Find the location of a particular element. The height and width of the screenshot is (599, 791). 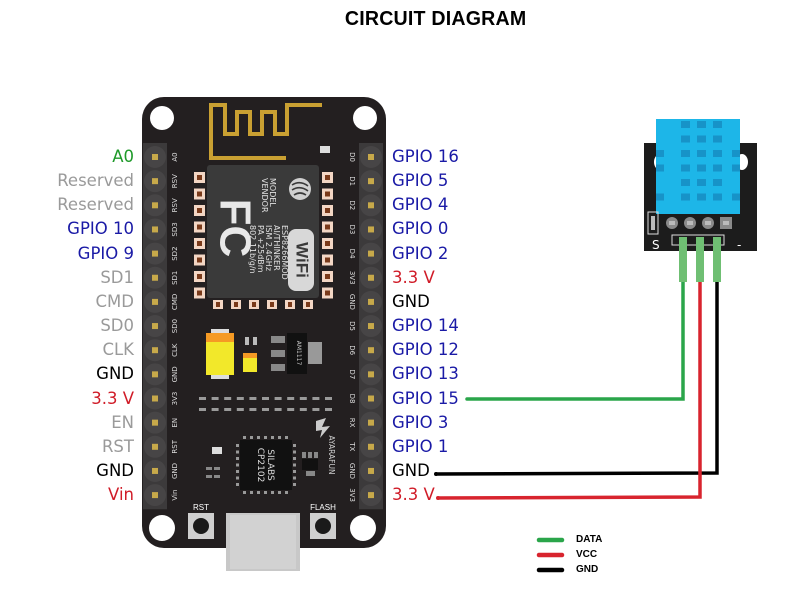

silk-label-rx: RX is located at coordinates (352, 423).